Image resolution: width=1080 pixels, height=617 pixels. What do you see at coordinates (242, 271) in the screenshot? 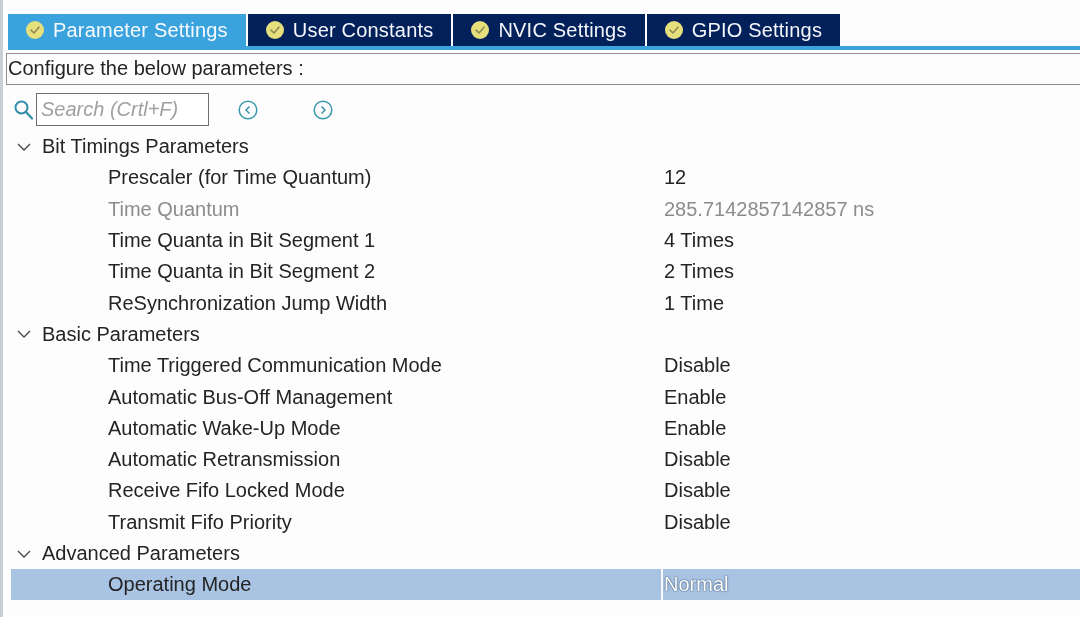
I see `parameter-label: Time Quanta in Bit Segment 2` at bounding box center [242, 271].